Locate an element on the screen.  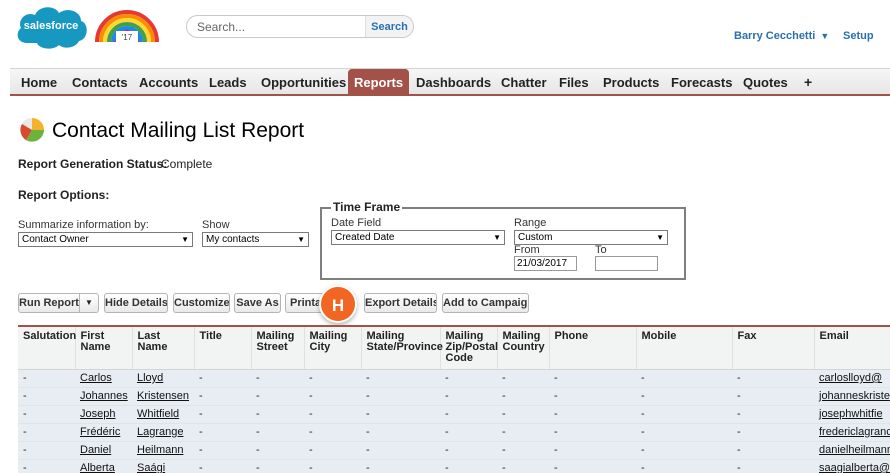
table-cell: Carlos is located at coordinates (103, 378).